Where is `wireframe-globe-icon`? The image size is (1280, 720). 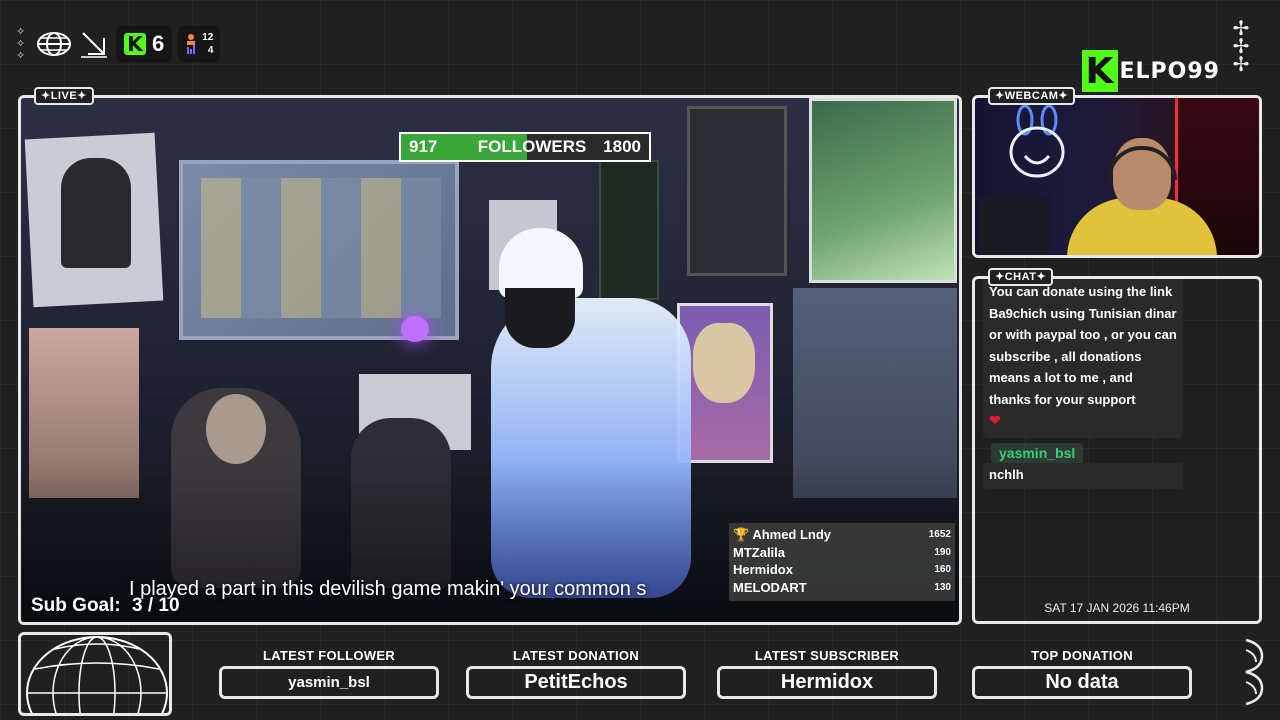
wireframe-globe-icon is located at coordinates (97, 674).